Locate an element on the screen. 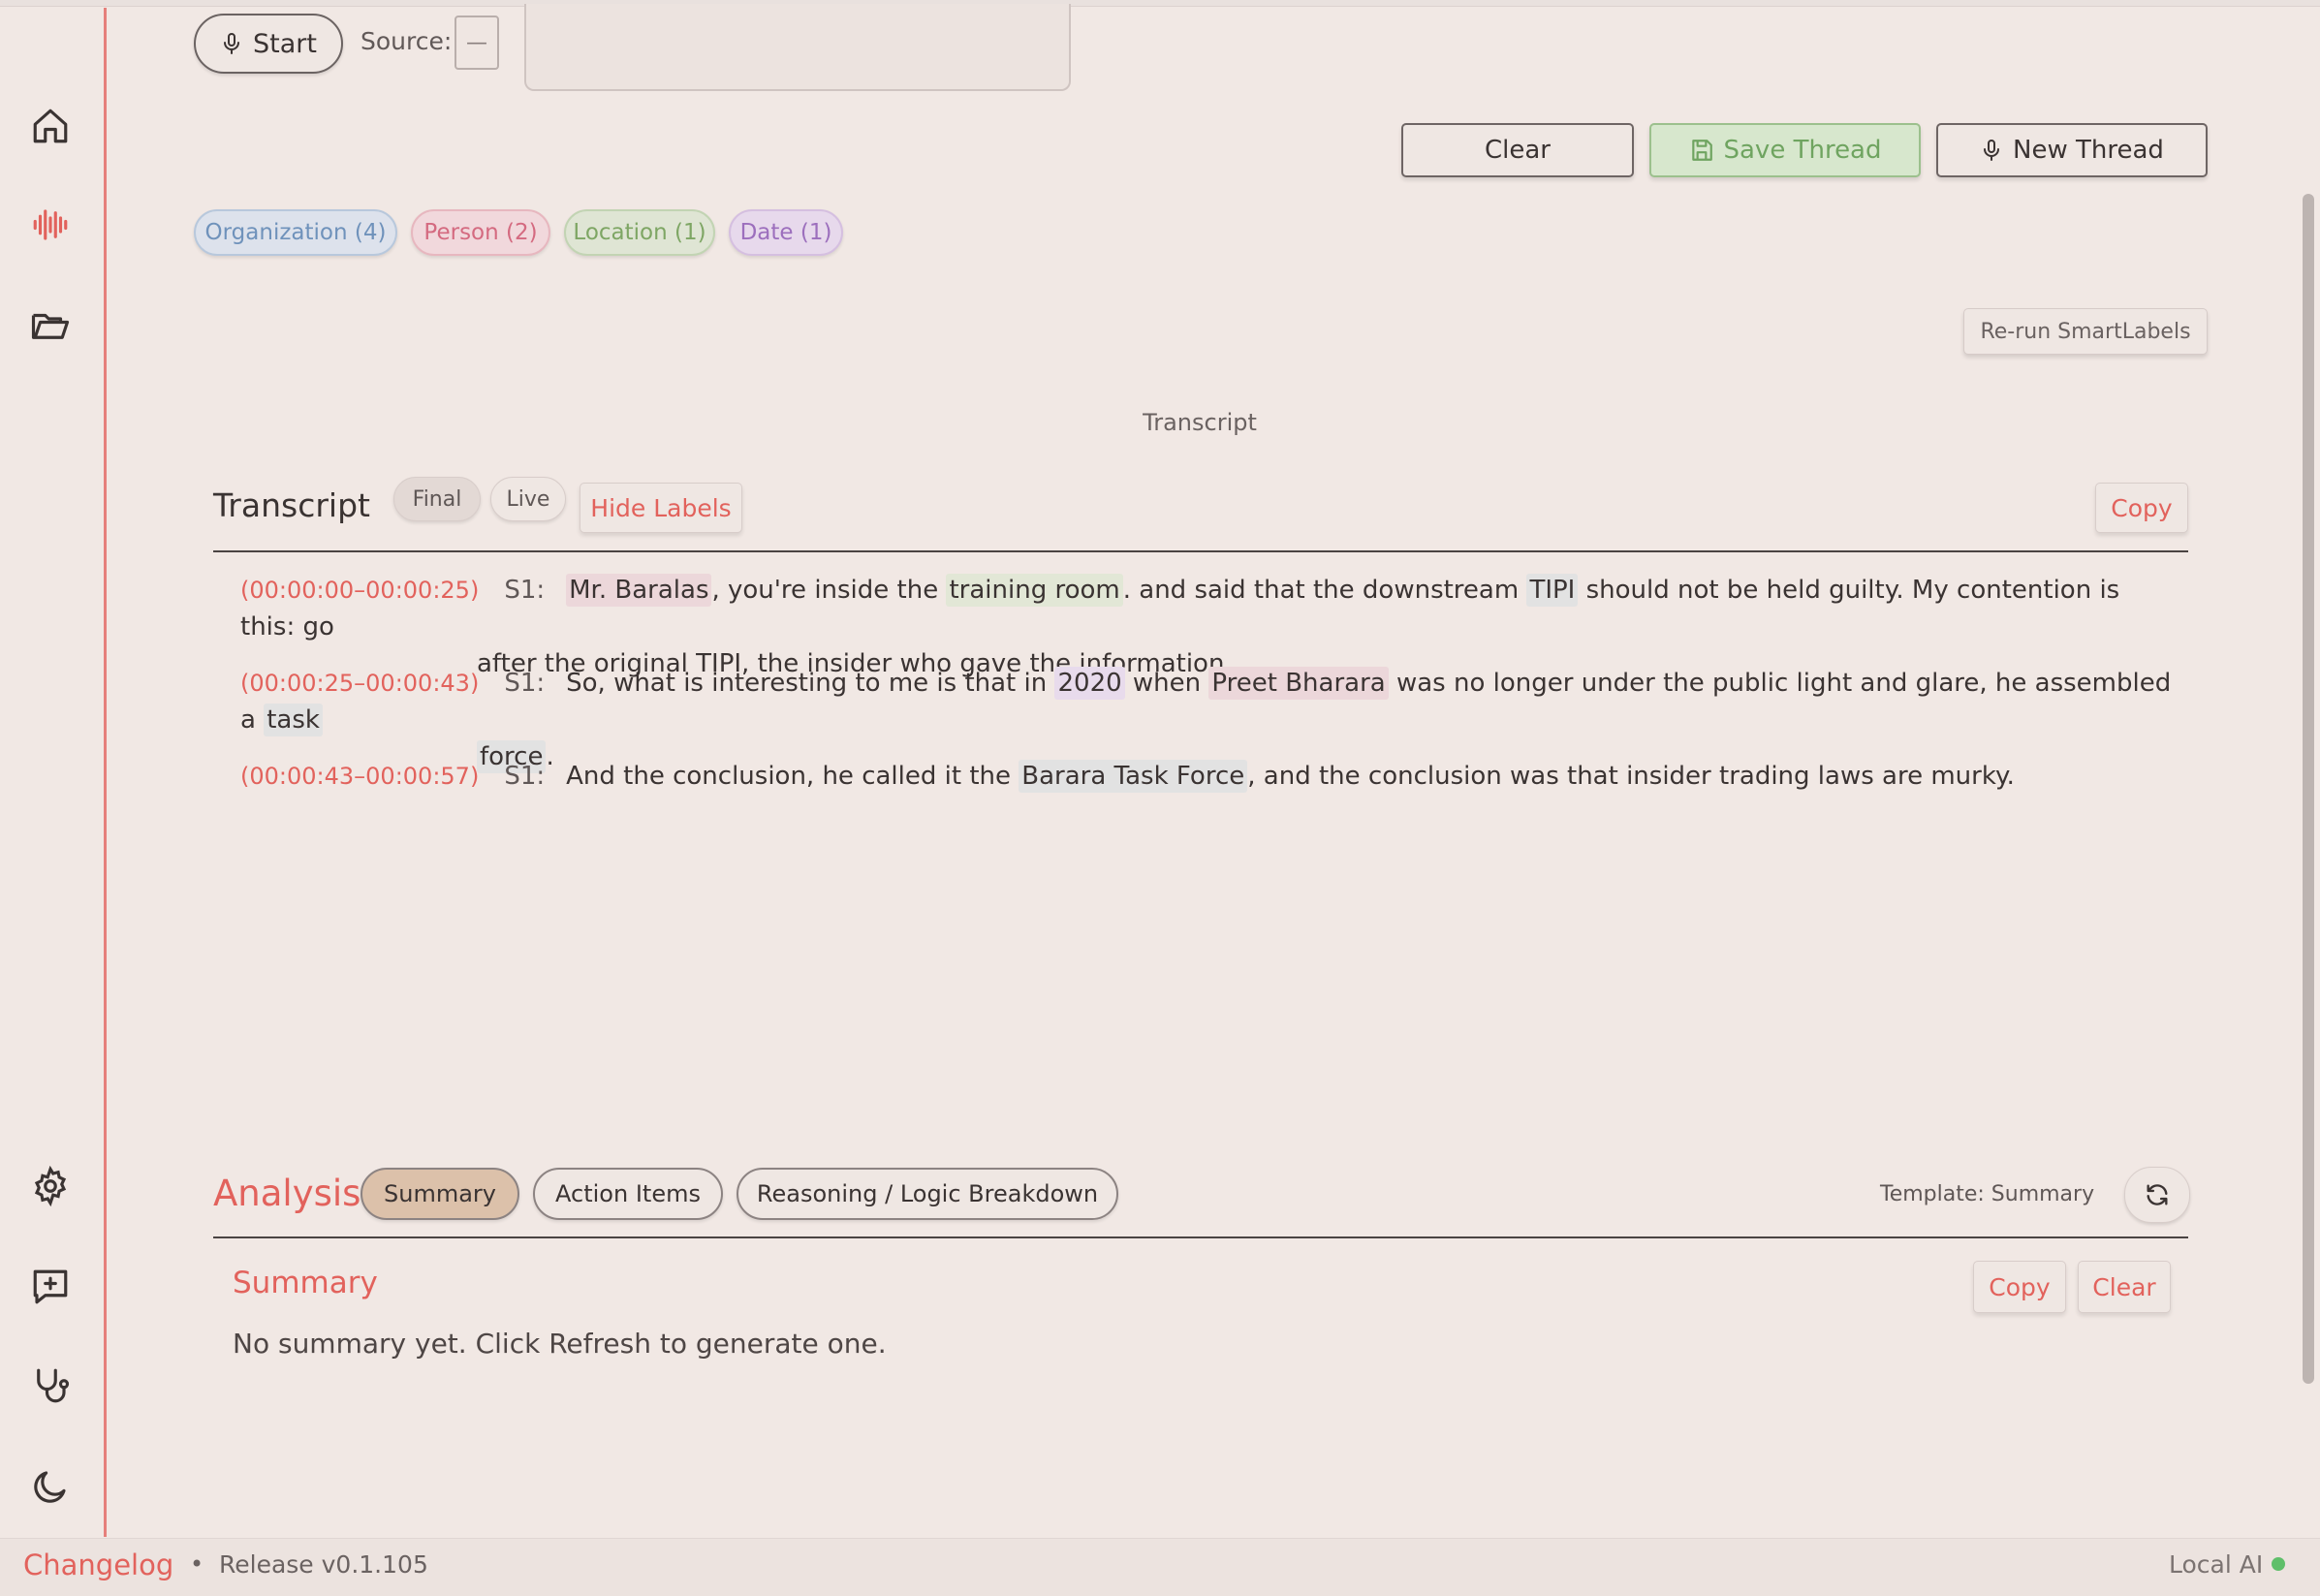 Image resolution: width=2320 pixels, height=1596 pixels. template-label: Template: Summary is located at coordinates (1987, 1194).